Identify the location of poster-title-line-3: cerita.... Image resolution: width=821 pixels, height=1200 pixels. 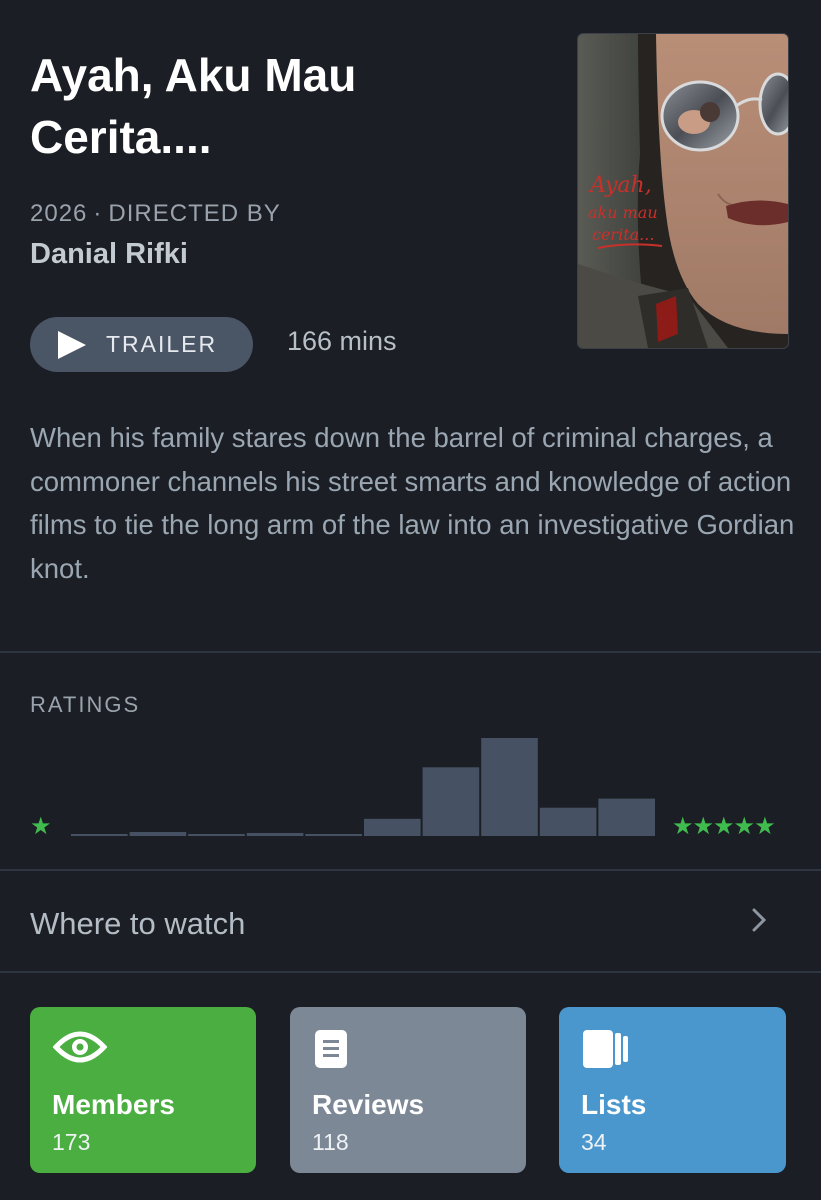
(623, 234).